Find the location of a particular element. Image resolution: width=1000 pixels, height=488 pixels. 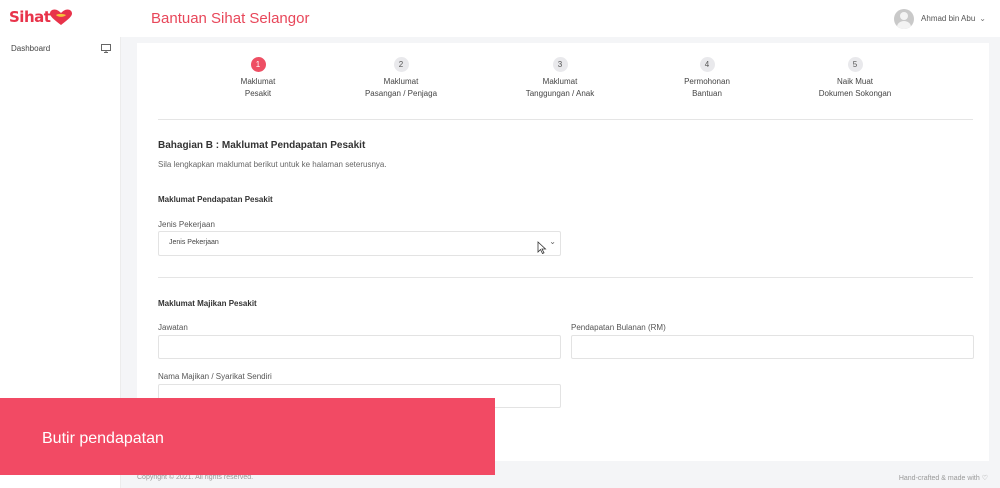

avatar is located at coordinates (904, 18).